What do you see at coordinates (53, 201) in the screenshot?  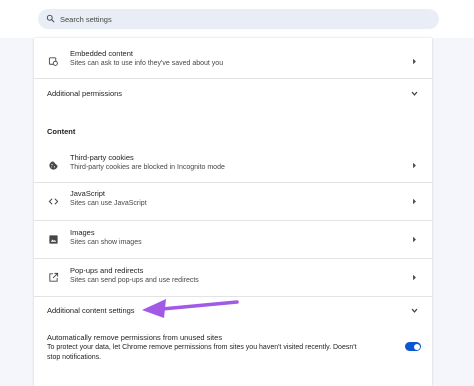 I see `code-brackets-icon` at bounding box center [53, 201].